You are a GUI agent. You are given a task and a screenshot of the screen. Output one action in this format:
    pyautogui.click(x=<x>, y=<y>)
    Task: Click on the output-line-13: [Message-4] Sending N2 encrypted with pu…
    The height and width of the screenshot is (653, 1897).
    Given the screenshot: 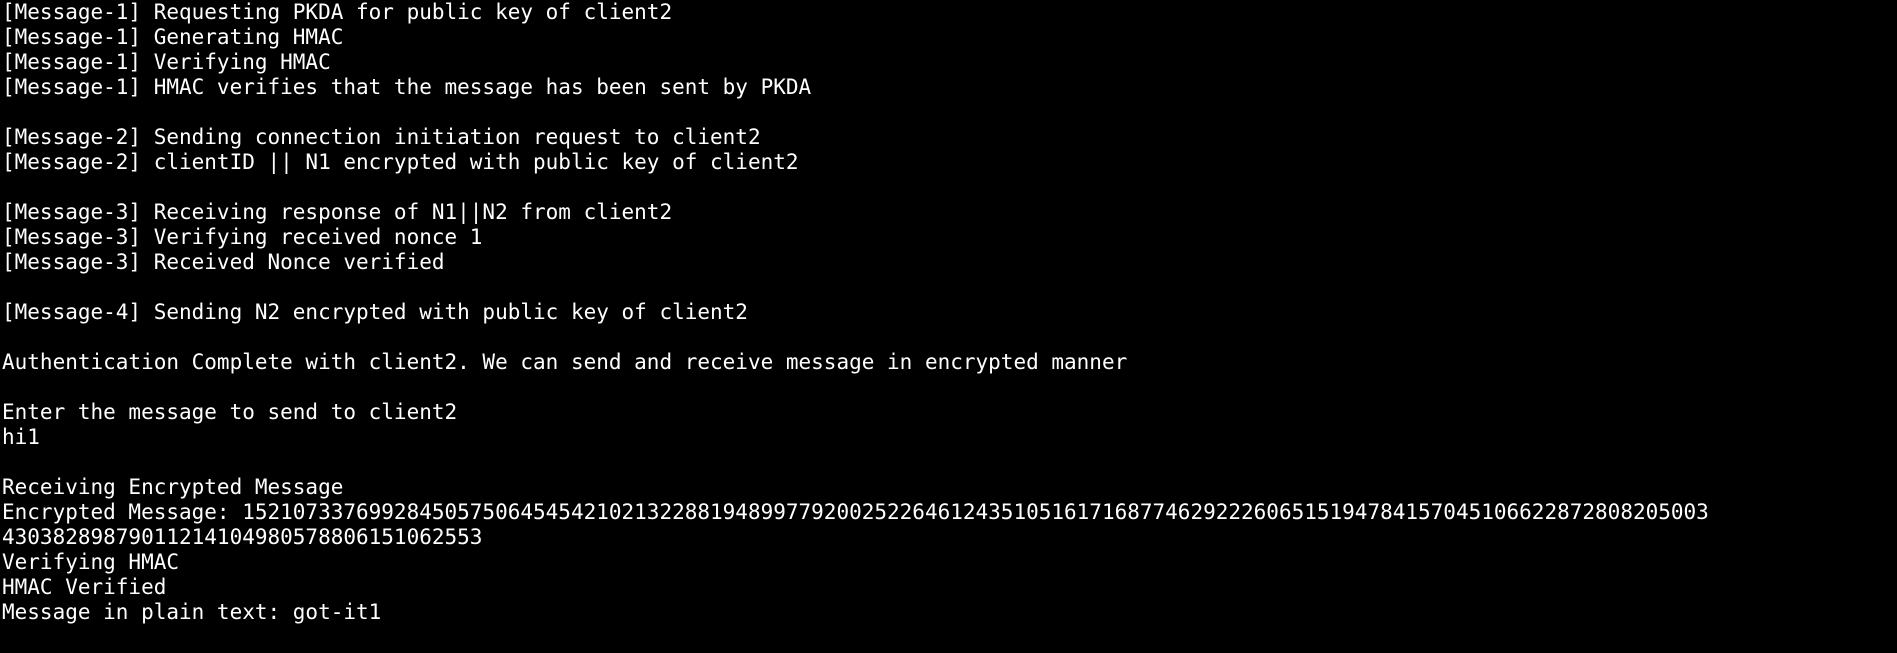 What is the action you would take?
    pyautogui.click(x=375, y=312)
    